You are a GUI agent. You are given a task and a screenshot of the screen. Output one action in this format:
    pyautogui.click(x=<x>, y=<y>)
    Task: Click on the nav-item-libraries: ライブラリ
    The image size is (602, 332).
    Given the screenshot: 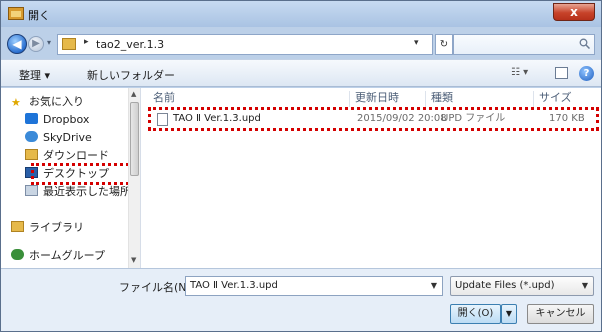 What is the action you would take?
    pyautogui.click(x=47, y=228)
    